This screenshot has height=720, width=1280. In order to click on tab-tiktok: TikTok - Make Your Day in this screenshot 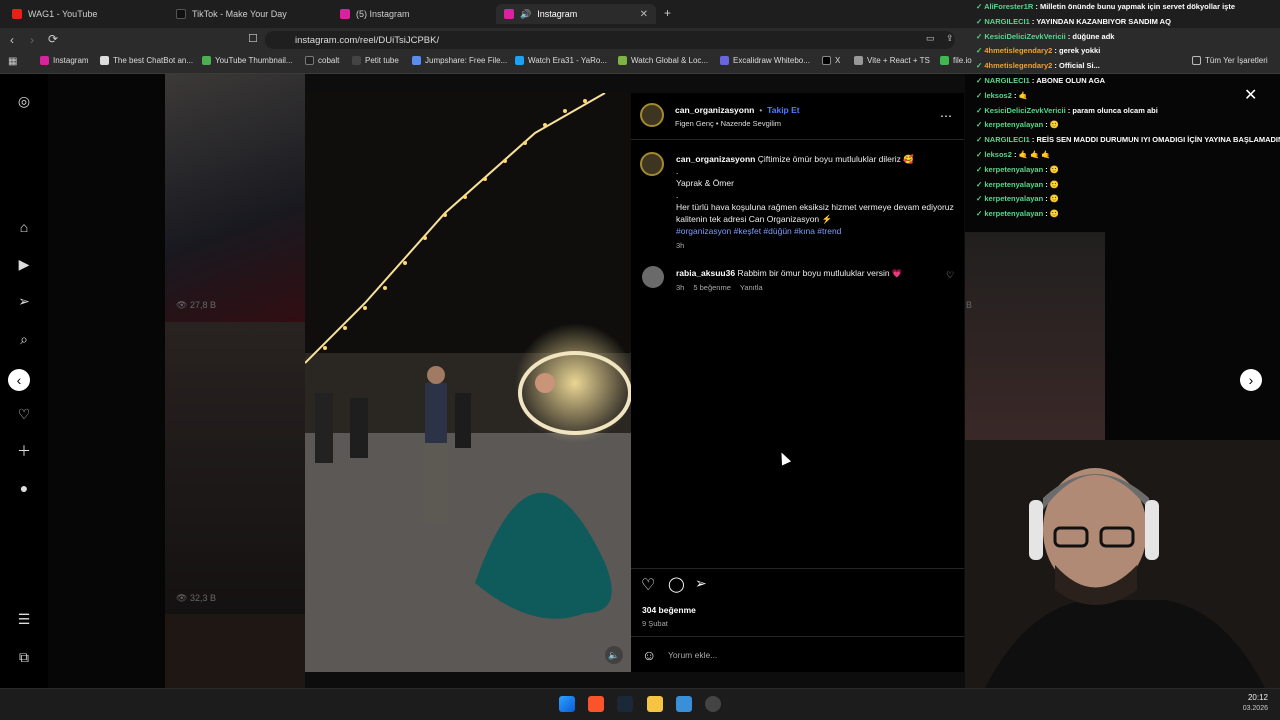, I will do `click(248, 14)`.